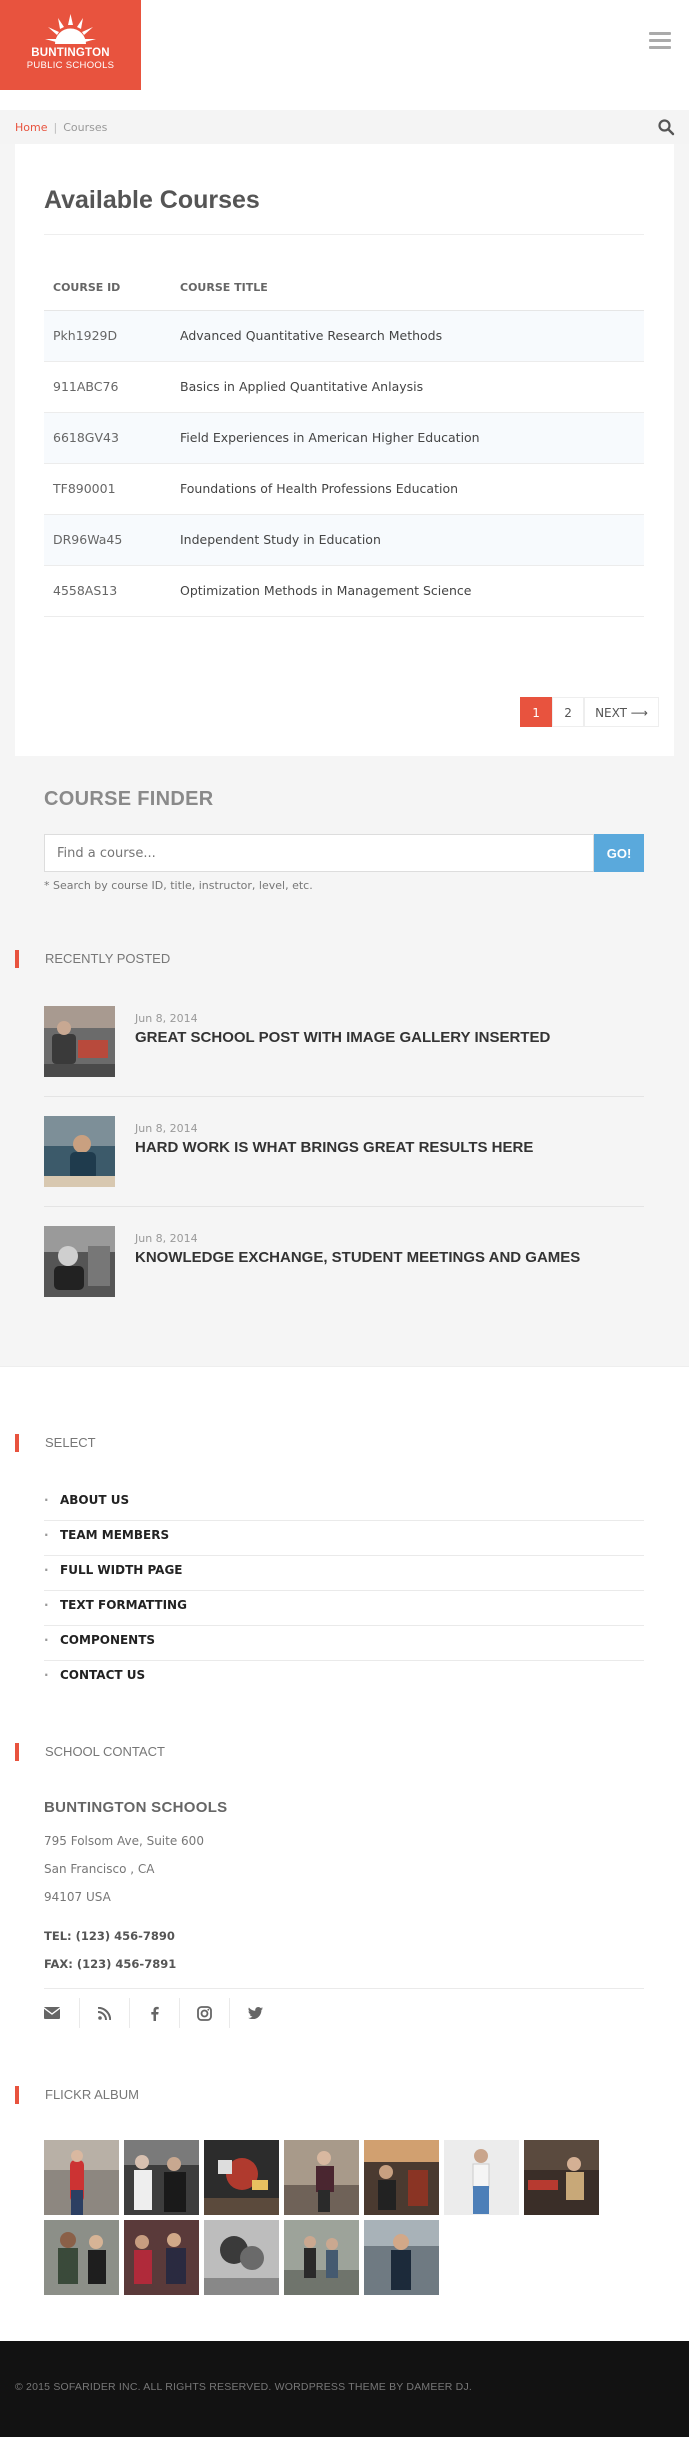 The height and width of the screenshot is (2437, 689). I want to click on phone-number: TEL: (123) 456-7890, so click(109, 1936).